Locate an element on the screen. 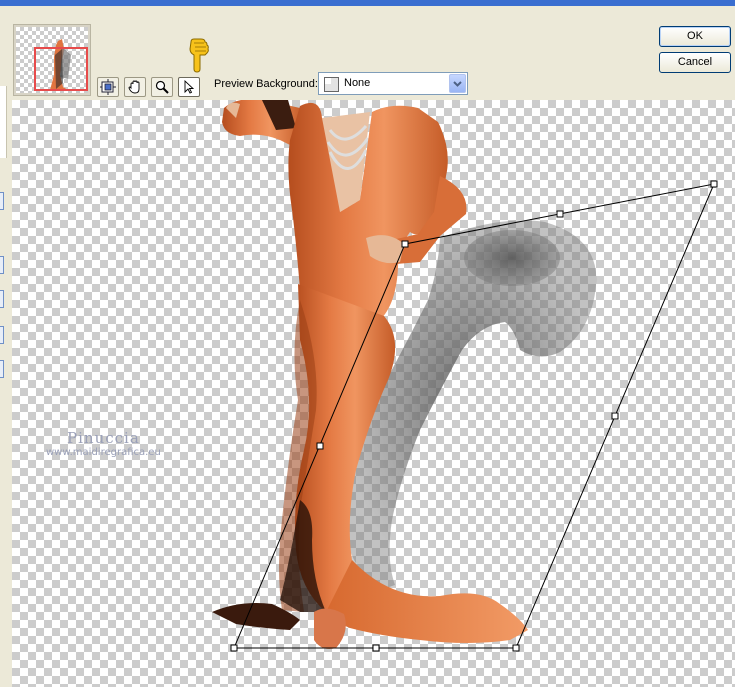  magnifier-icon is located at coordinates (162, 87).